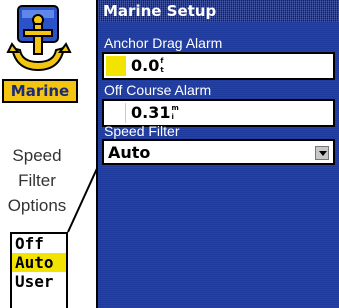  Describe the element at coordinates (116, 66) in the screenshot. I see `anchor-drag-alarm-toggle` at that location.